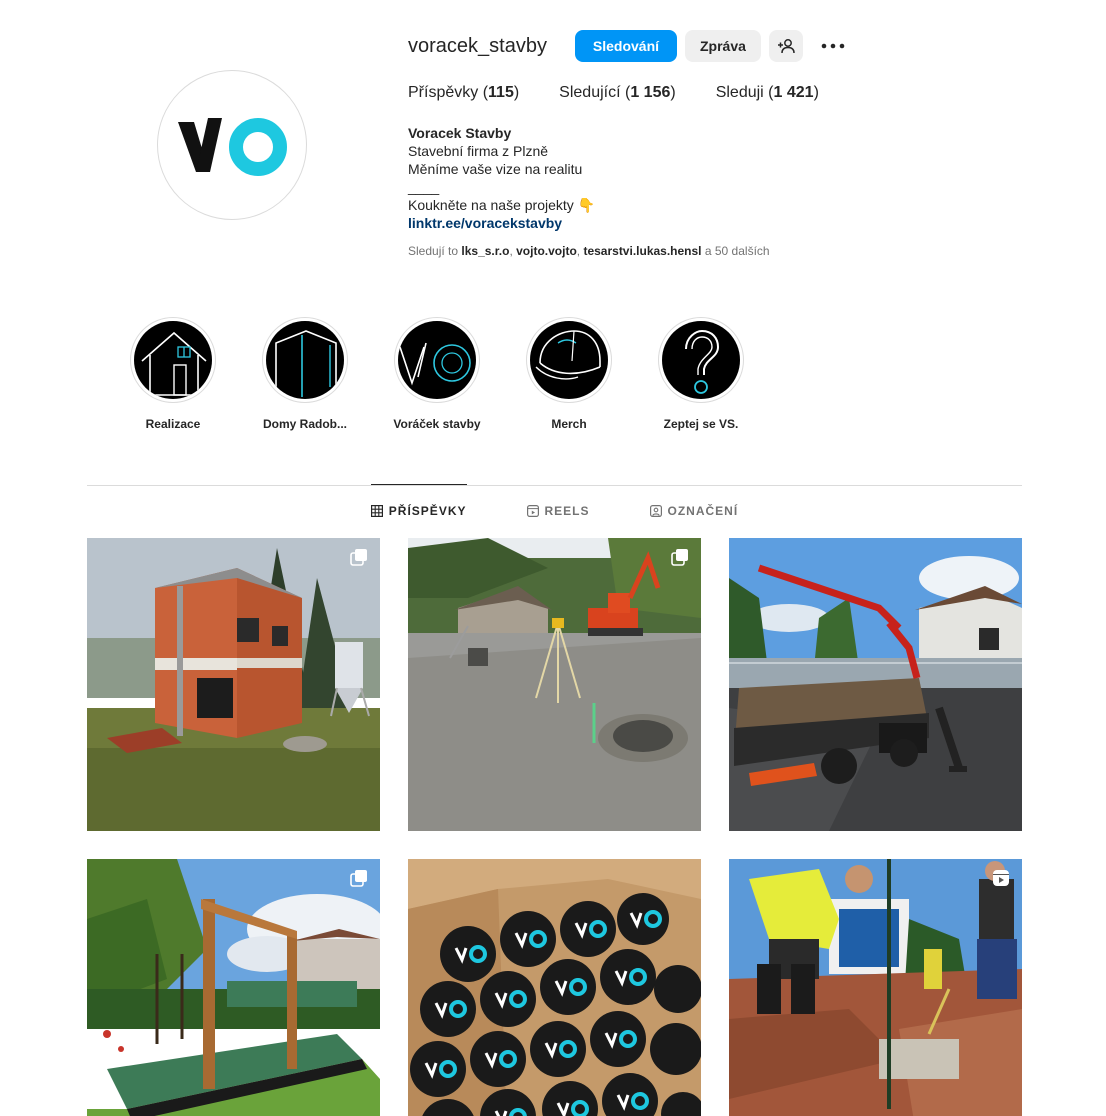  Describe the element at coordinates (477, 45) in the screenshot. I see `username: voracek_stavby` at that location.